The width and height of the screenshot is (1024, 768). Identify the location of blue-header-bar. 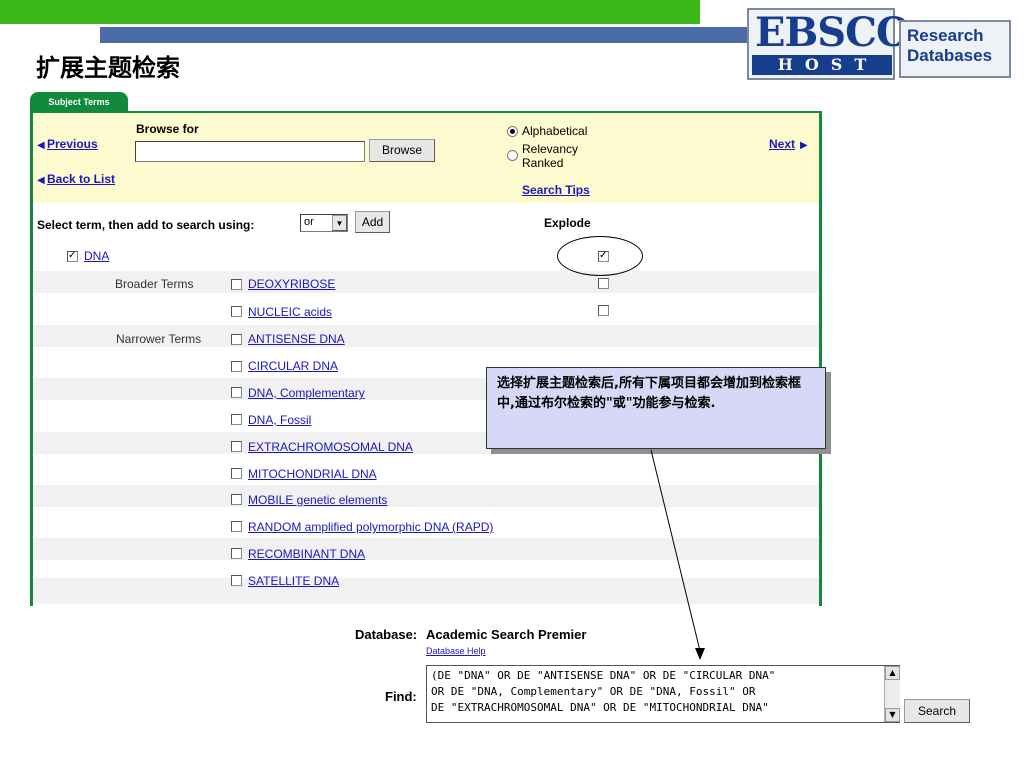
(425, 35).